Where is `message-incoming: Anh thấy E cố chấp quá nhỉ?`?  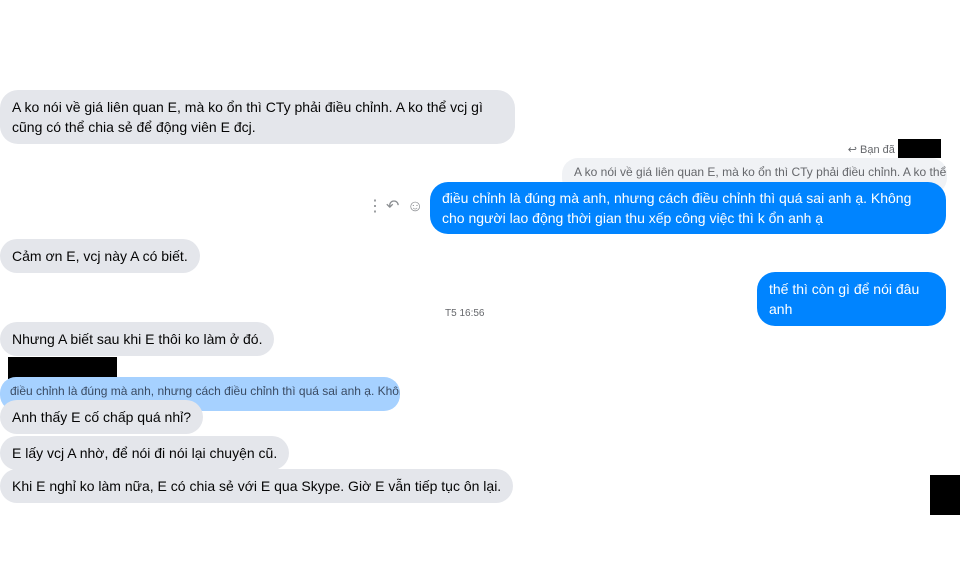 message-incoming: Anh thấy E cố chấp quá nhỉ? is located at coordinates (102, 417).